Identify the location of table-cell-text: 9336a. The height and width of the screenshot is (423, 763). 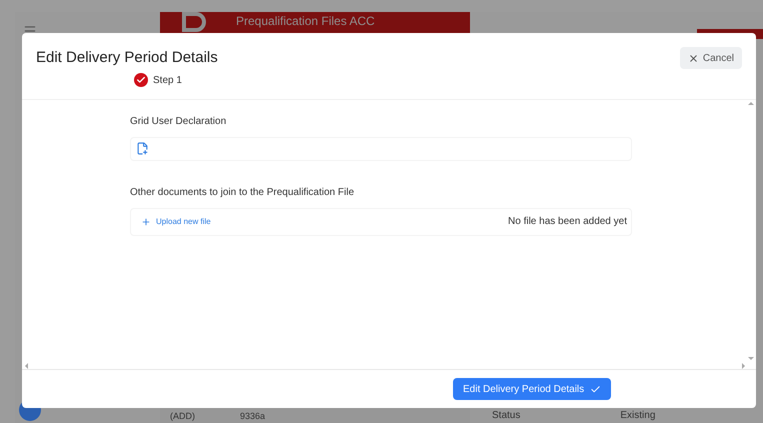
(253, 416).